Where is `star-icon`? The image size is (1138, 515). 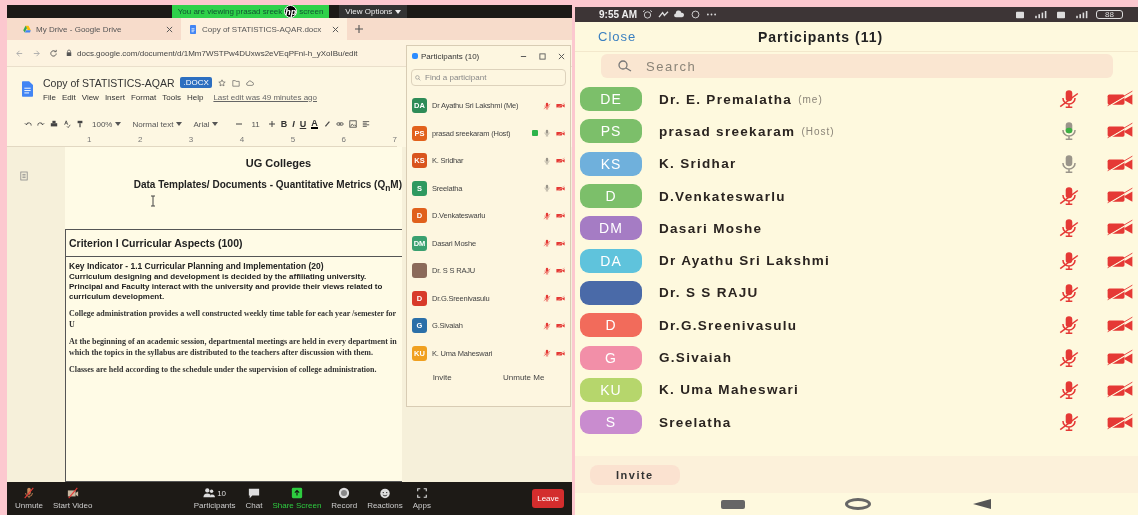
star-icon is located at coordinates (221, 82).